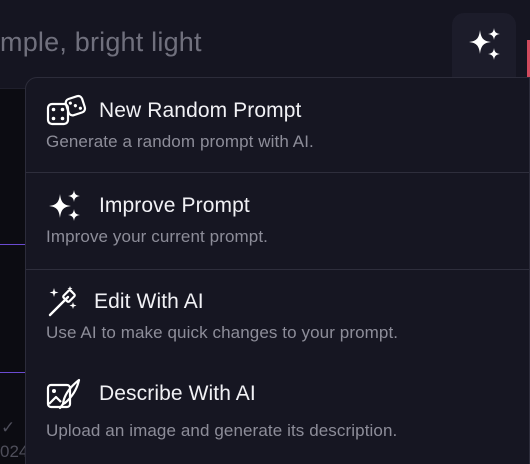 The image size is (530, 464). I want to click on menu-item-description: Improve your current prompt., so click(157, 236).